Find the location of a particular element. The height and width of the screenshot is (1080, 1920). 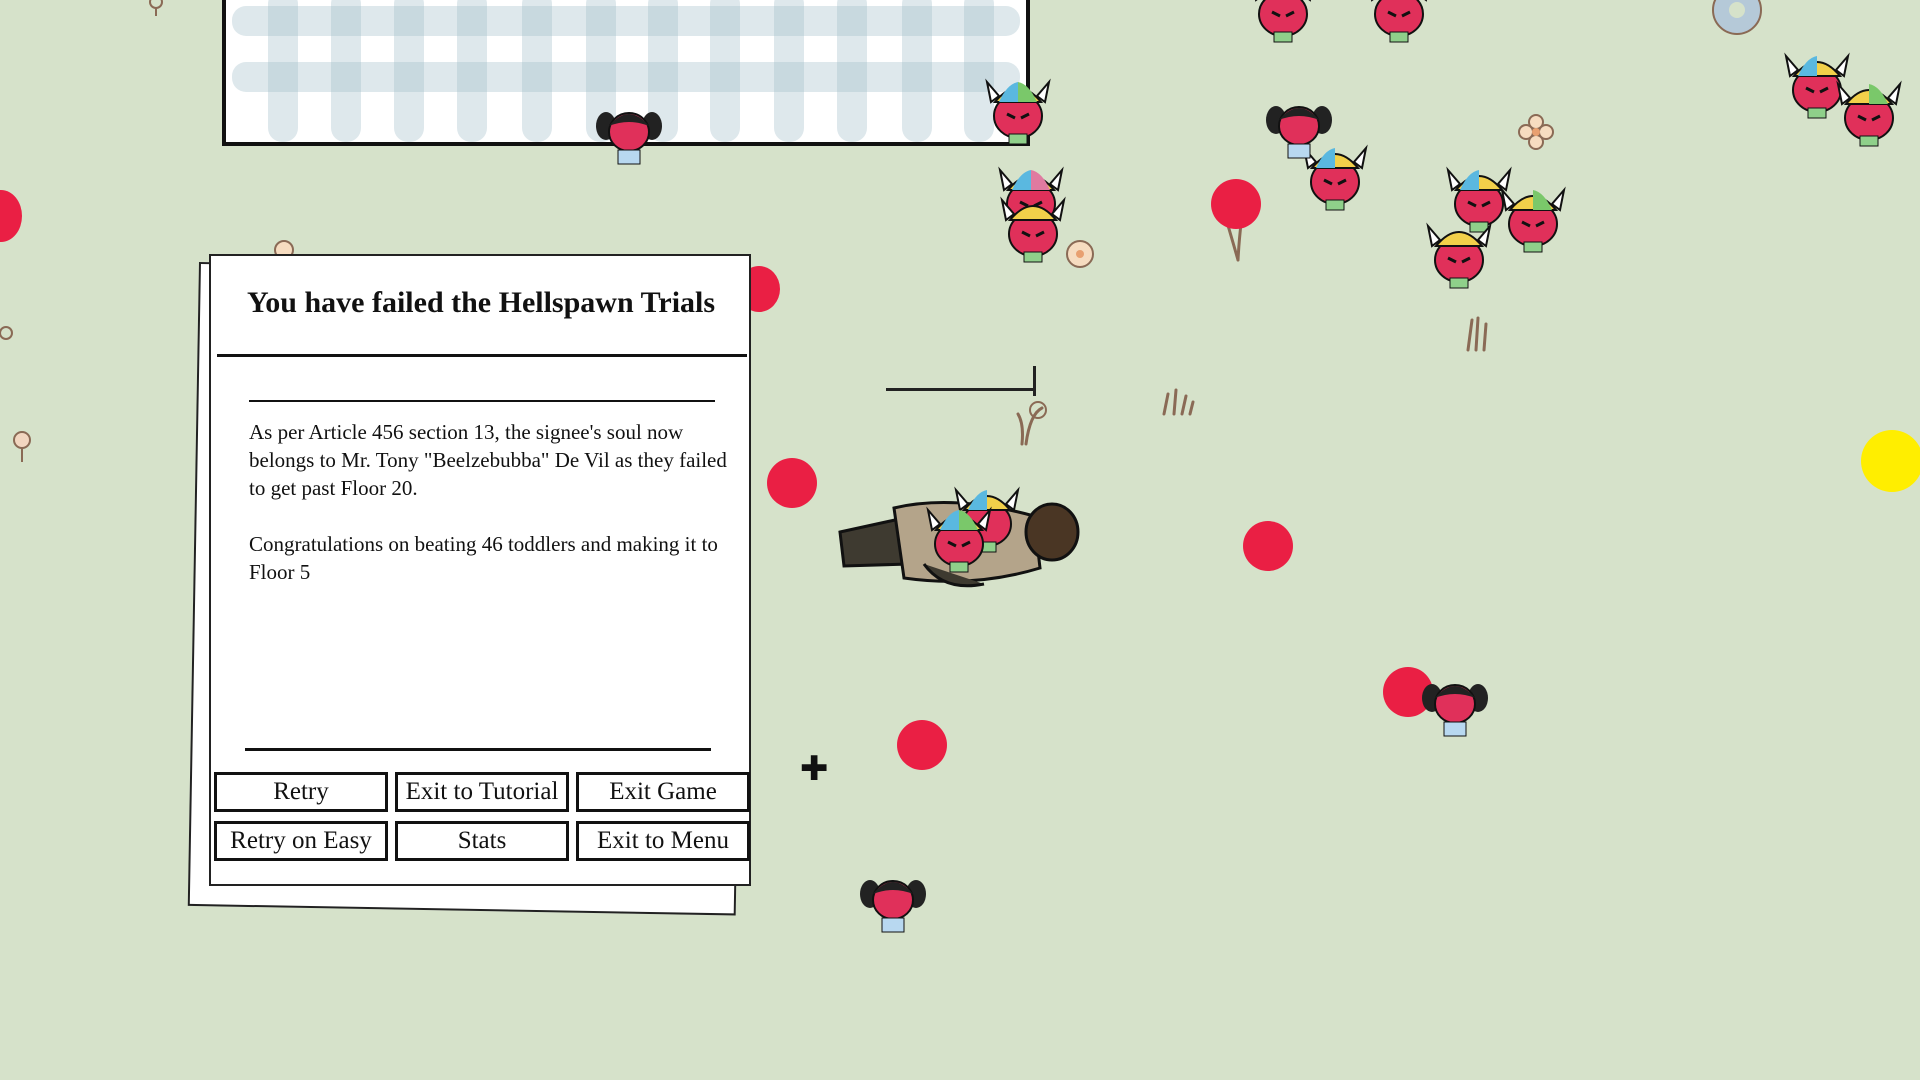

stats-button: Stats is located at coordinates (482, 841).